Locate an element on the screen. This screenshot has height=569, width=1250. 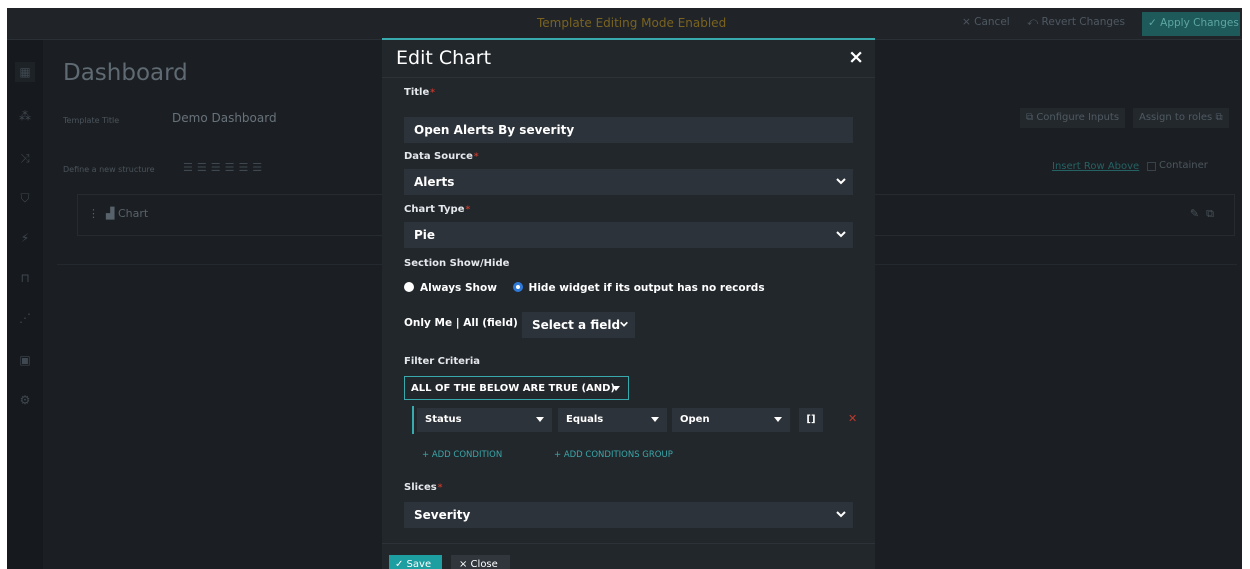
title-label: Title* is located at coordinates (419, 92).